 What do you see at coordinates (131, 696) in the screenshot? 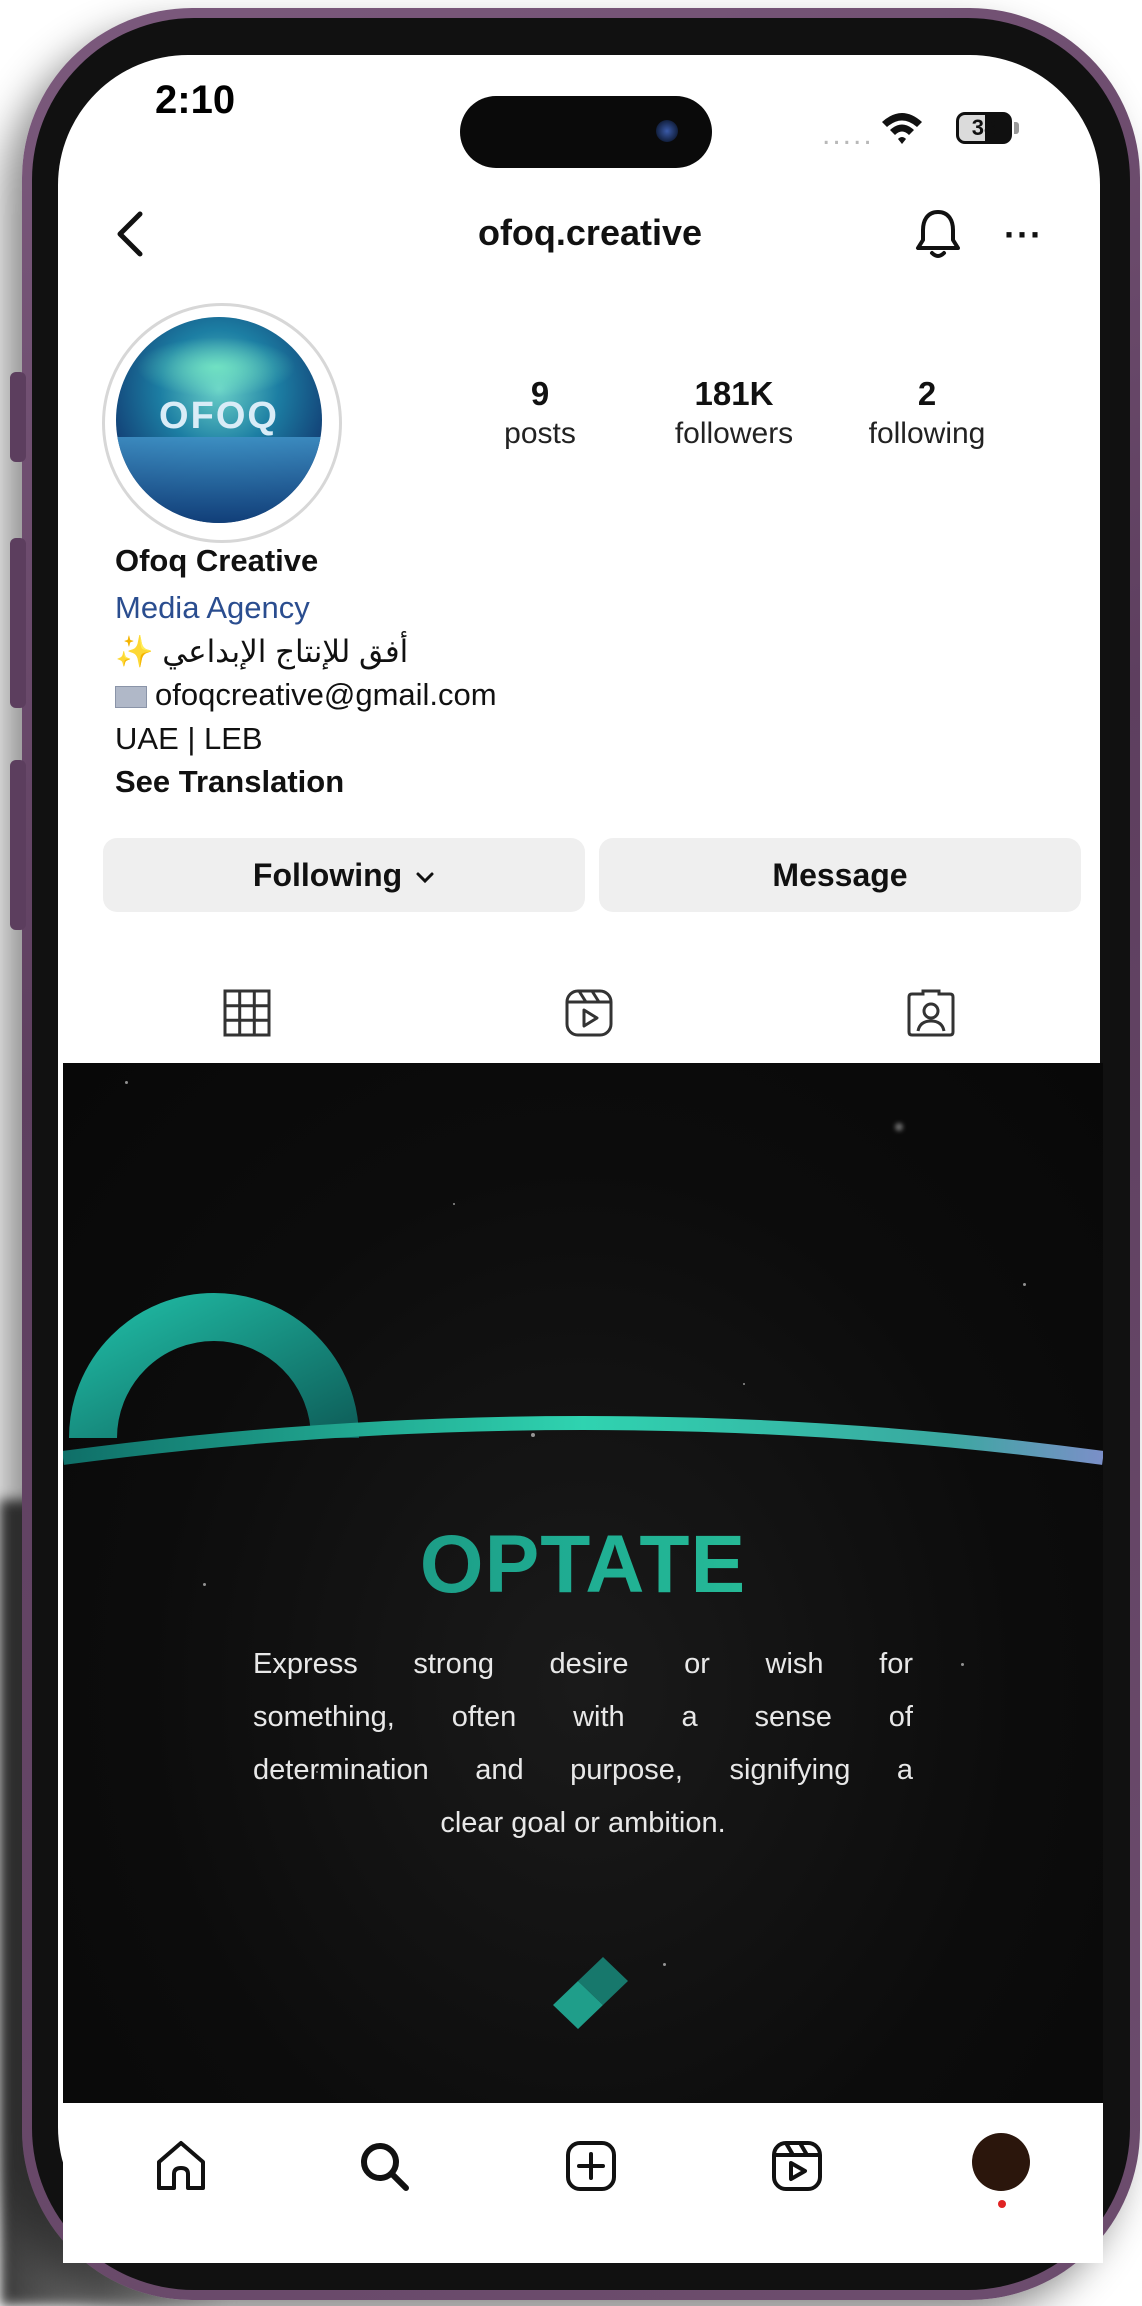
I see `envelope-icon` at bounding box center [131, 696].